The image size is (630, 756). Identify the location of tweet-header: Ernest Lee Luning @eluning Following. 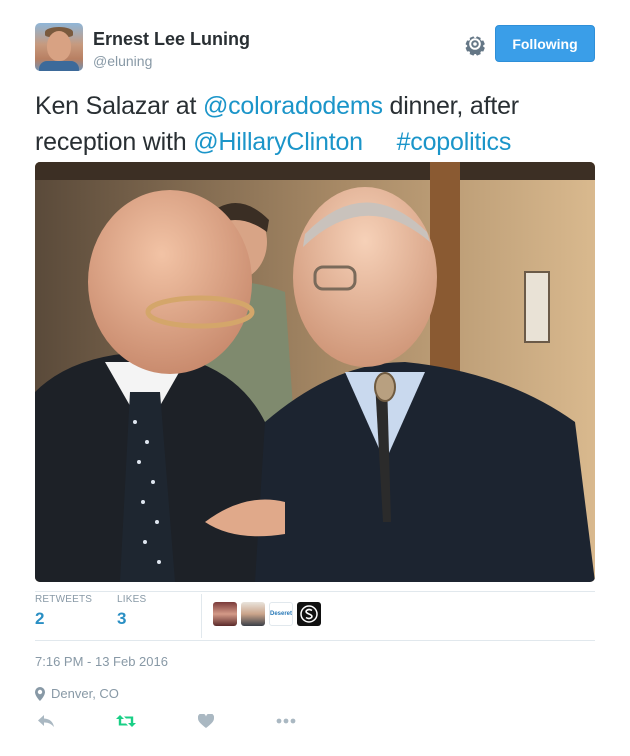
(315, 49).